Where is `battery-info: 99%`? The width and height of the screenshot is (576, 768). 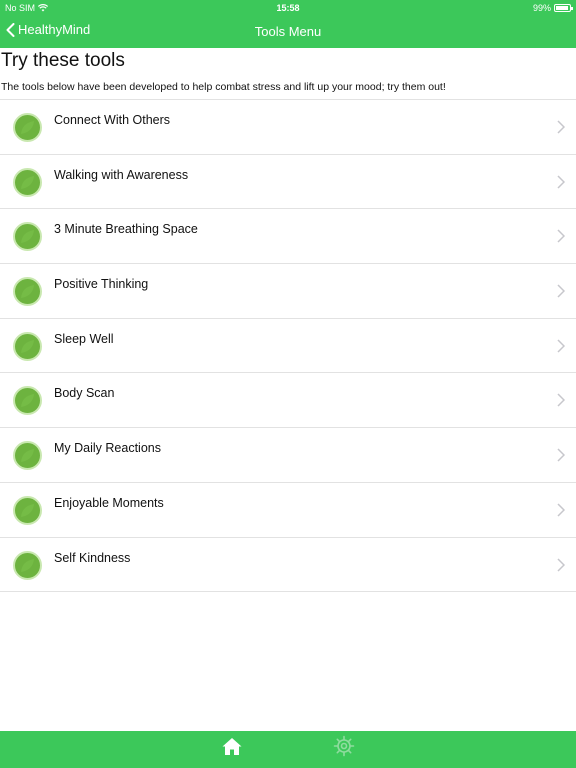 battery-info: 99% is located at coordinates (552, 8).